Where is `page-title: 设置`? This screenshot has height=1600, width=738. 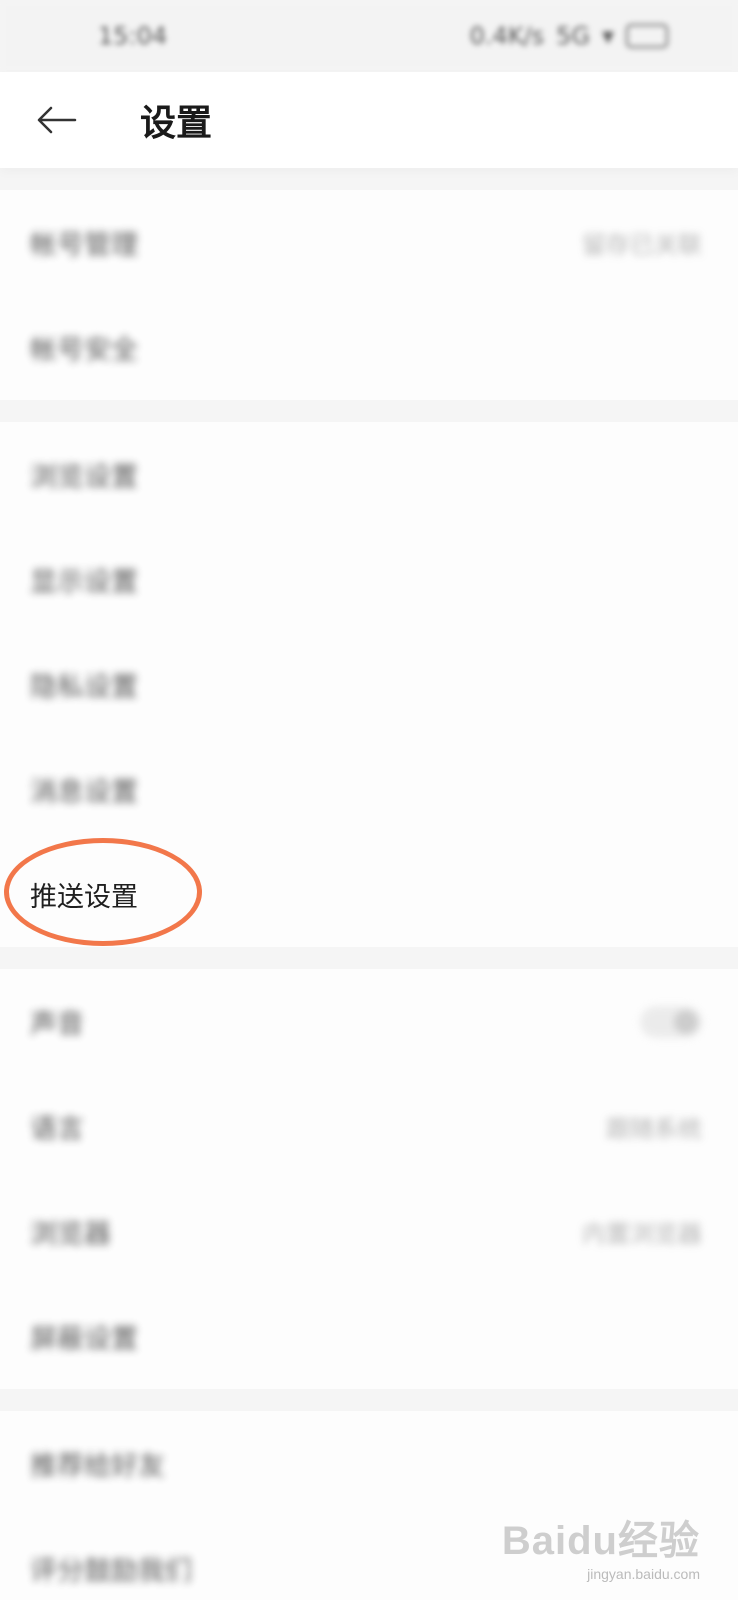 page-title: 设置 is located at coordinates (176, 123).